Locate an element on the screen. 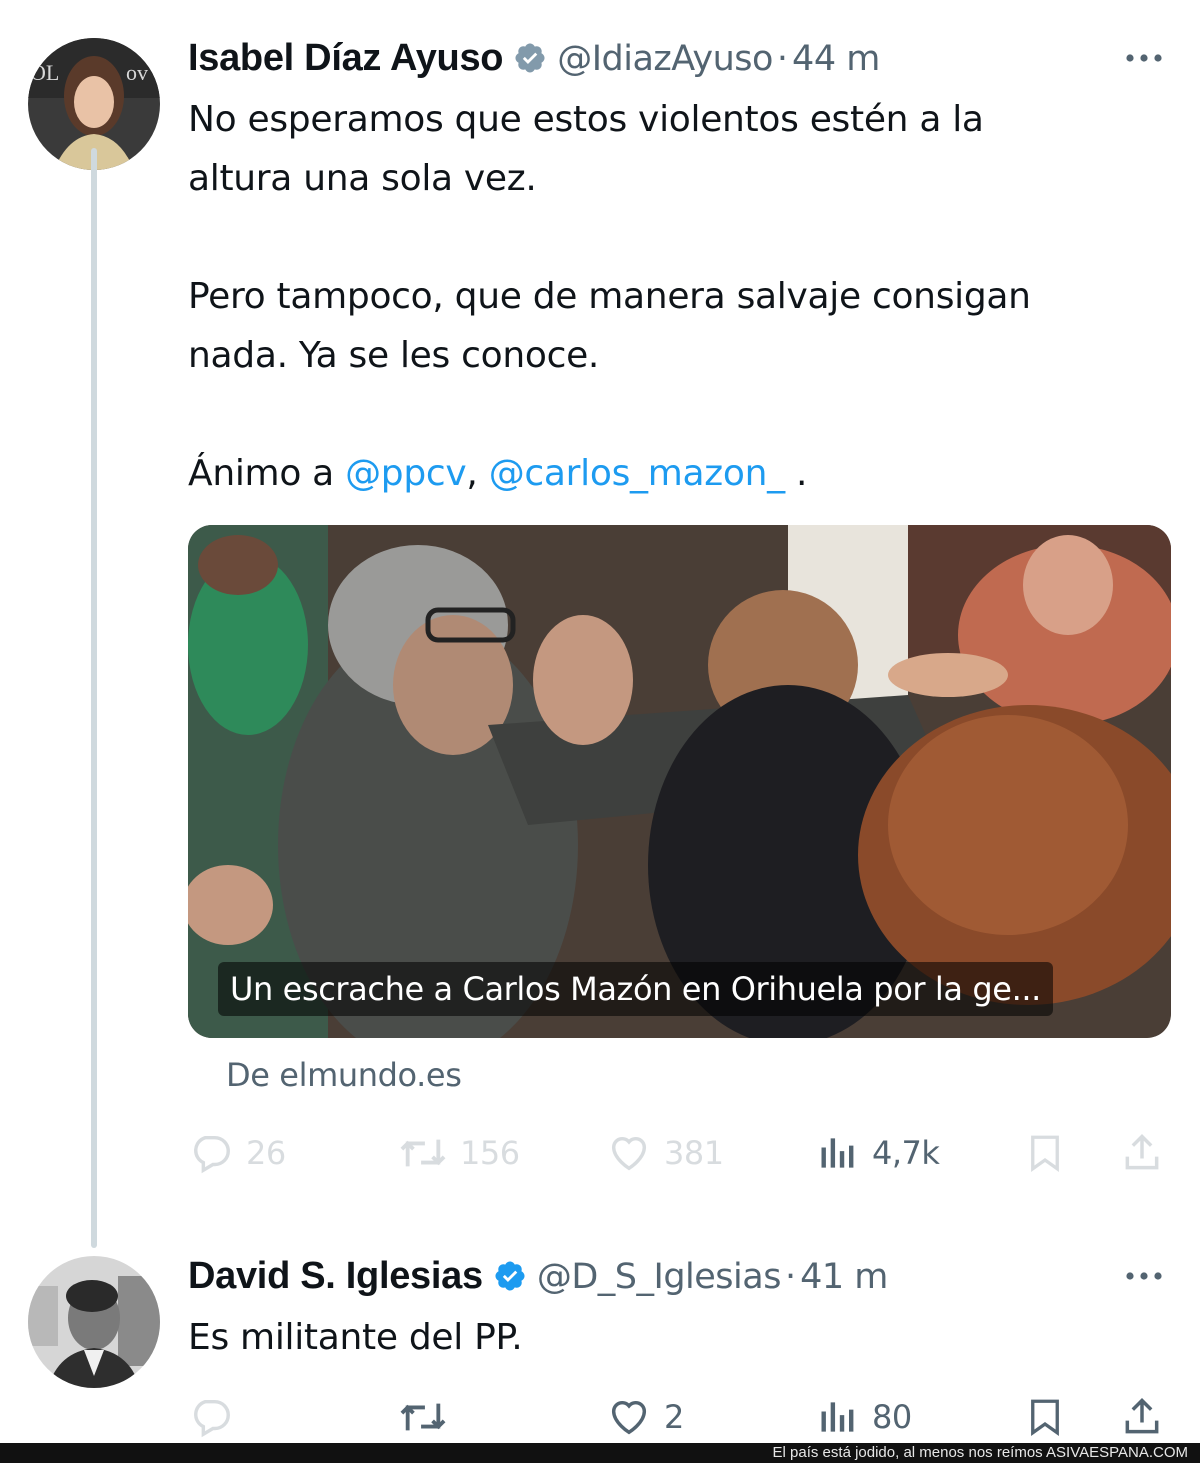 The height and width of the screenshot is (1463, 1200). reply-count: 26 is located at coordinates (266, 1153).